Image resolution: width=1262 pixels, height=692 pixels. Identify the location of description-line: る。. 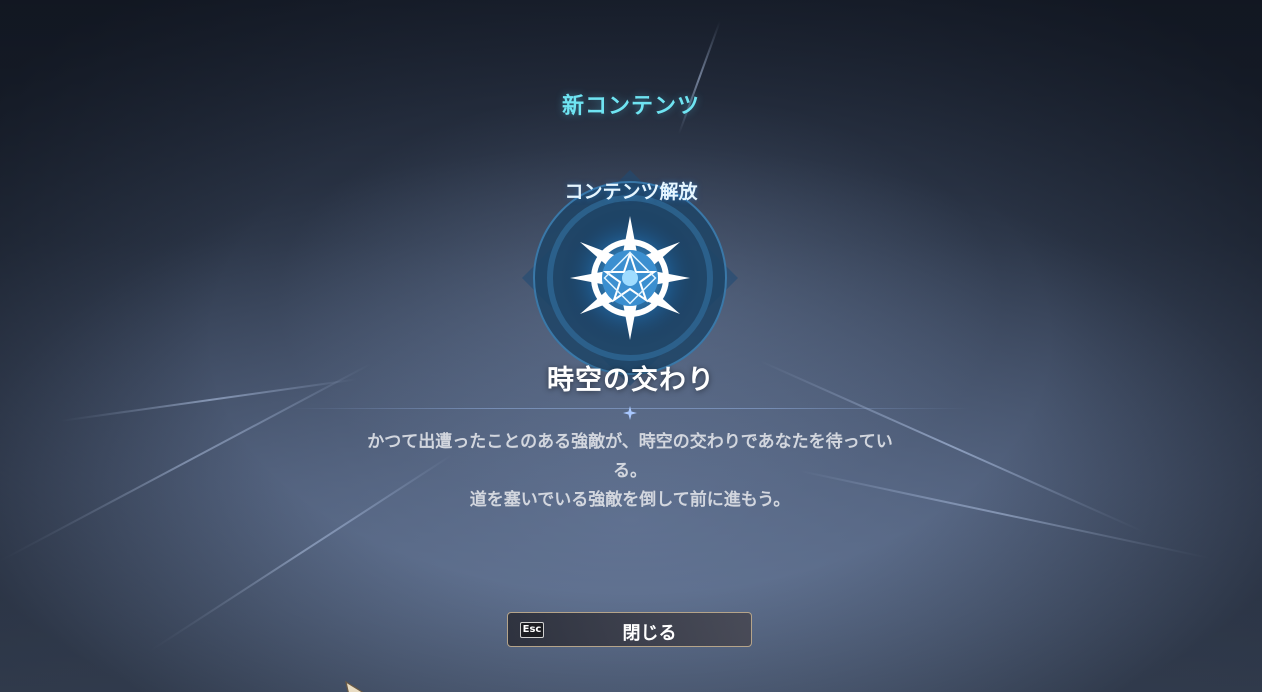
(630, 471).